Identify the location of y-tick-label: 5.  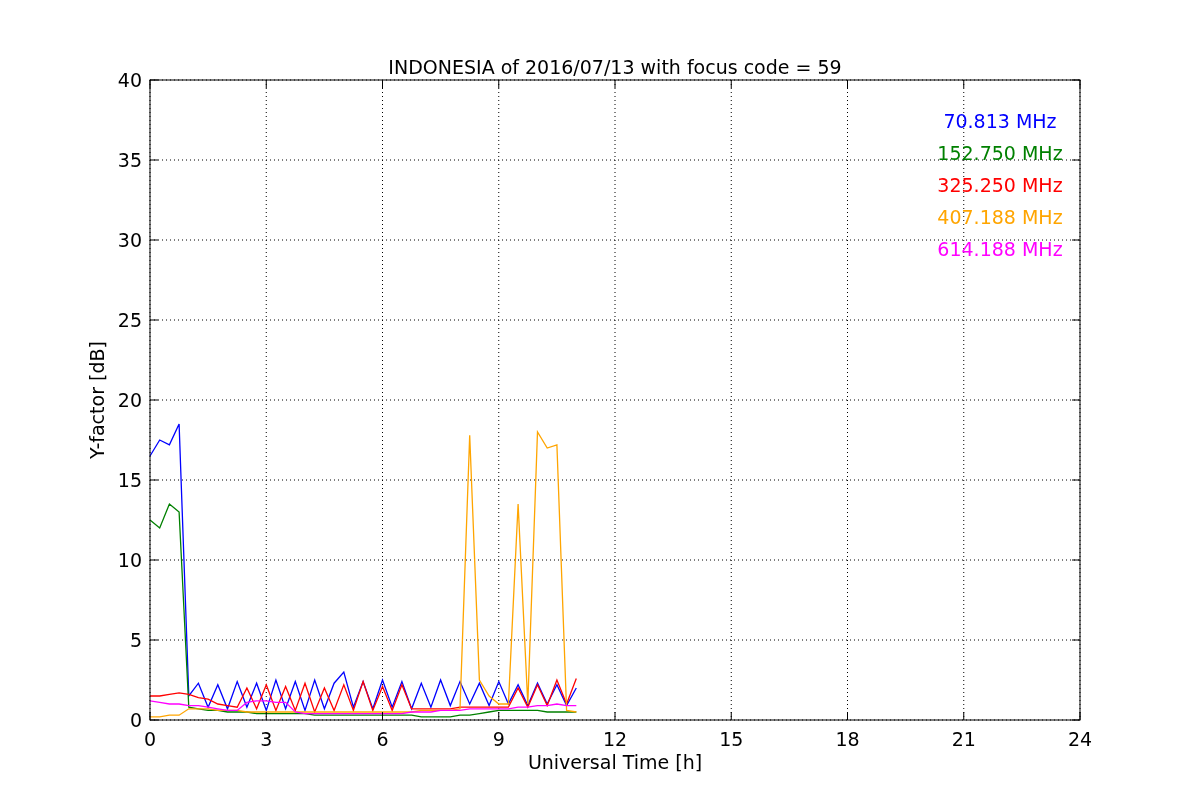
(135, 640).